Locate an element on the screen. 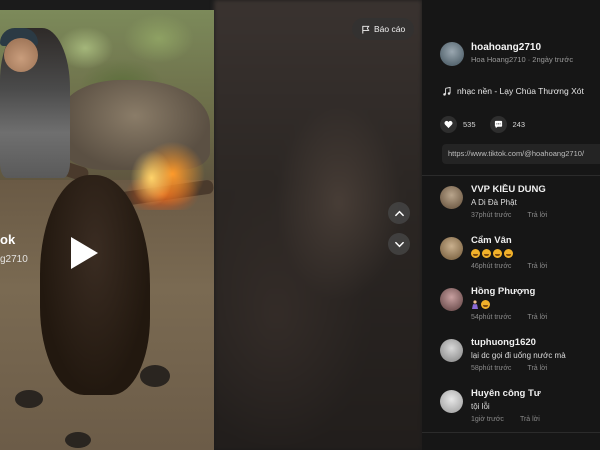  author-subtitle: Hoa Hoang2710 · 2ngày trước is located at coordinates (522, 59).